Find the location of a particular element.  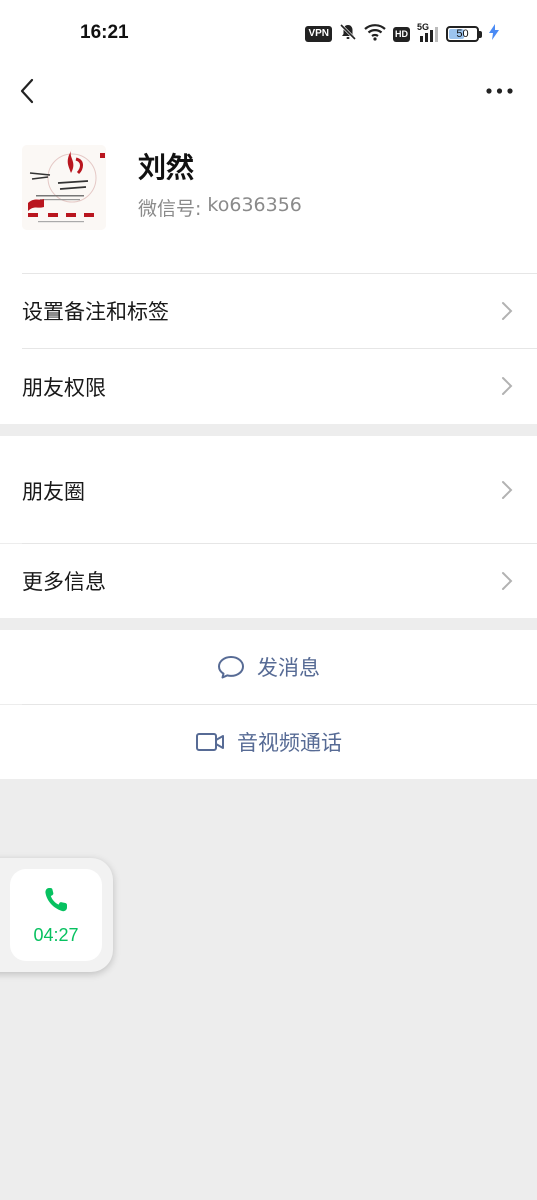

send-message-button: 发消息 is located at coordinates (268, 667).